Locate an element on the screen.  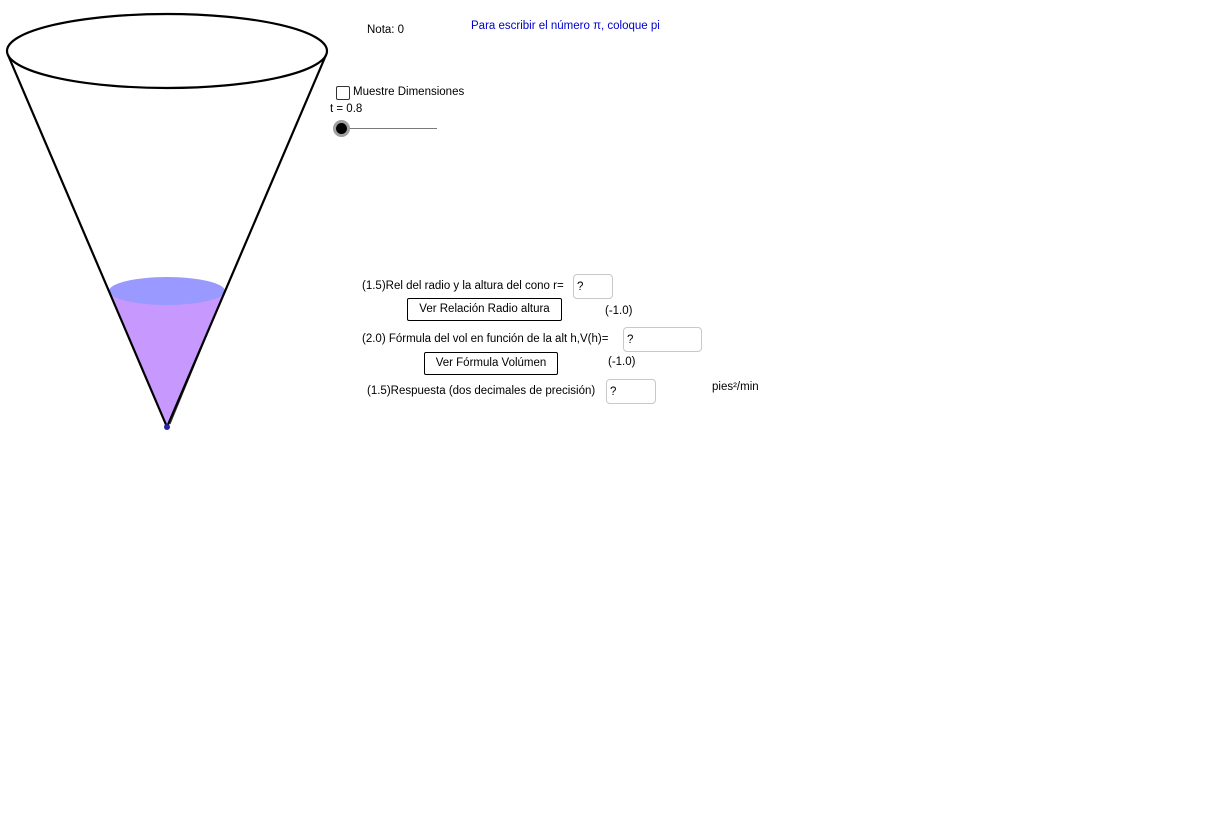
show-dimensions-checkbox is located at coordinates (343, 93).